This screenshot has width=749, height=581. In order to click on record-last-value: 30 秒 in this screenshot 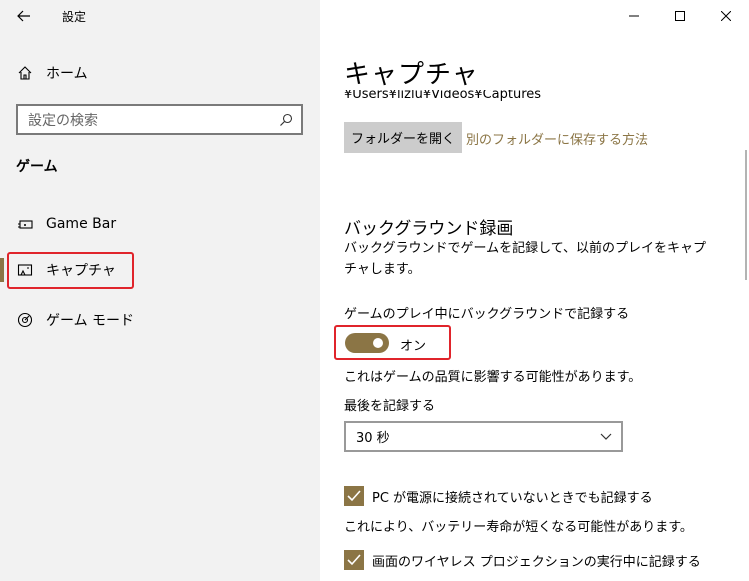, I will do `click(373, 438)`.